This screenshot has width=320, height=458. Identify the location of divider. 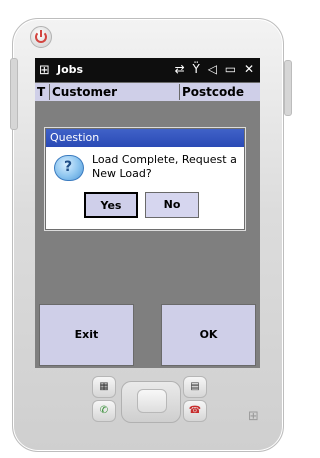
(147, 297).